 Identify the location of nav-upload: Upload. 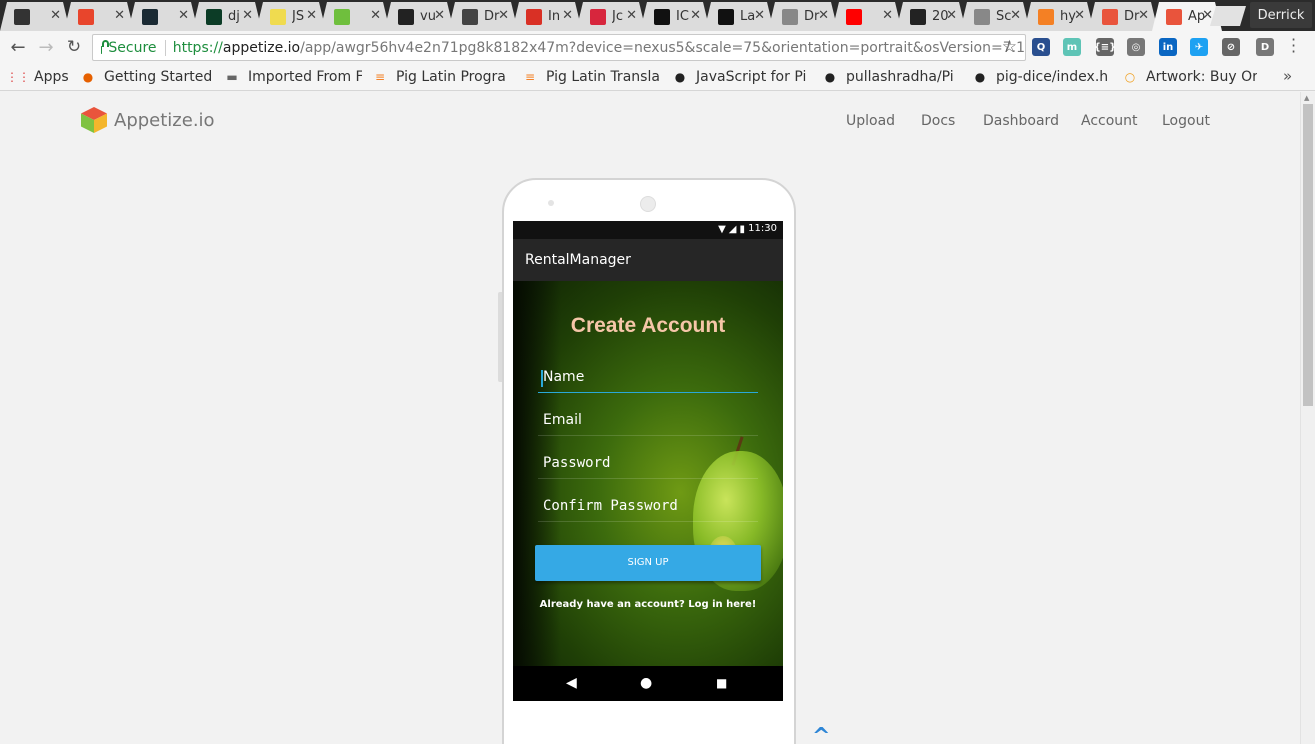
(870, 121).